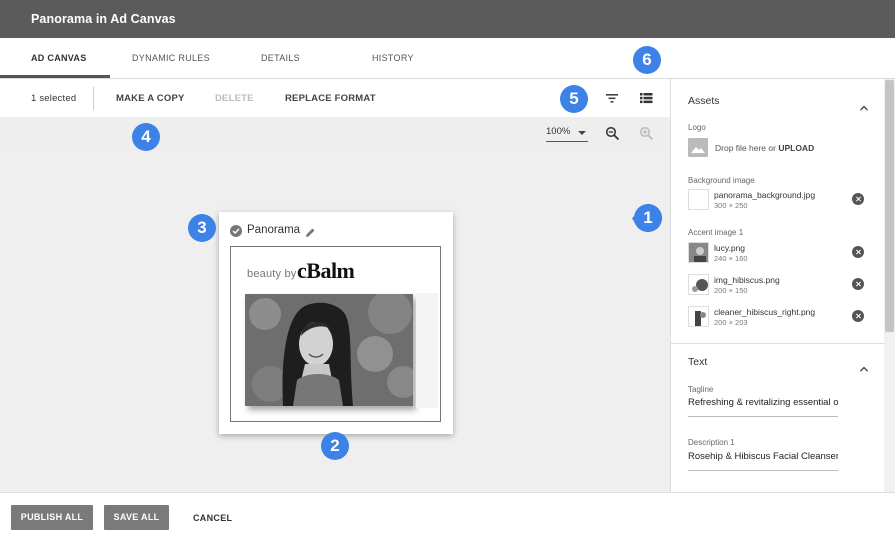 This screenshot has height=541, width=895. I want to click on selected-count: 1 selected, so click(54, 98).